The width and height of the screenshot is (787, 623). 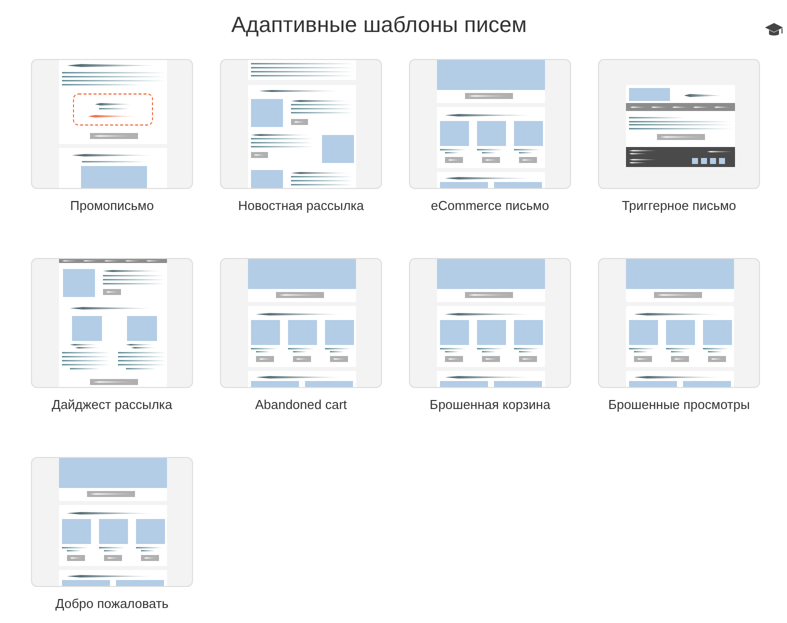 What do you see at coordinates (112, 206) in the screenshot?
I see `template-label: Промописьмо` at bounding box center [112, 206].